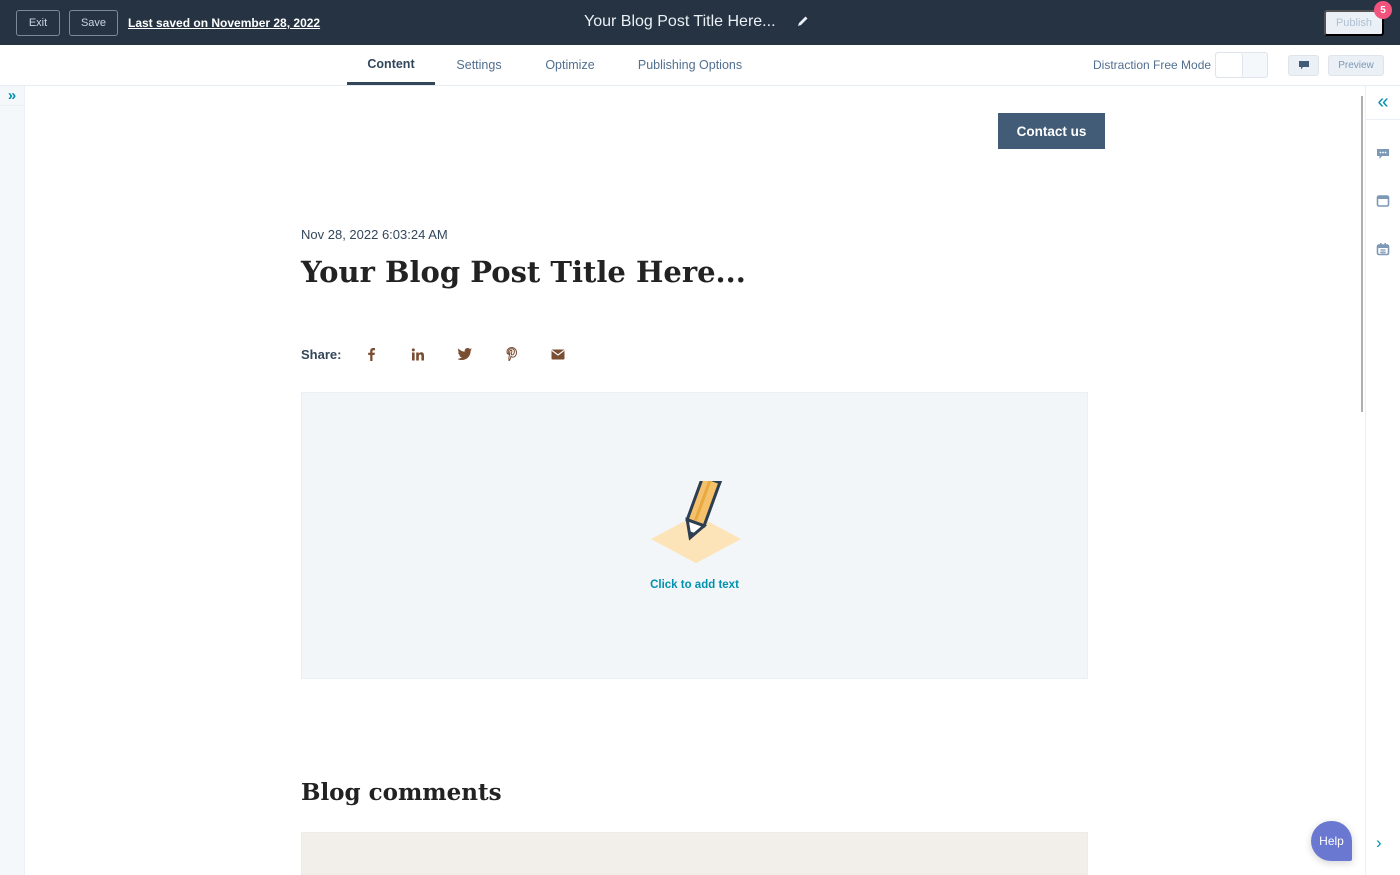  Describe the element at coordinates (224, 23) in the screenshot. I see `last-saved-link: Last saved on November 28, 2022` at that location.